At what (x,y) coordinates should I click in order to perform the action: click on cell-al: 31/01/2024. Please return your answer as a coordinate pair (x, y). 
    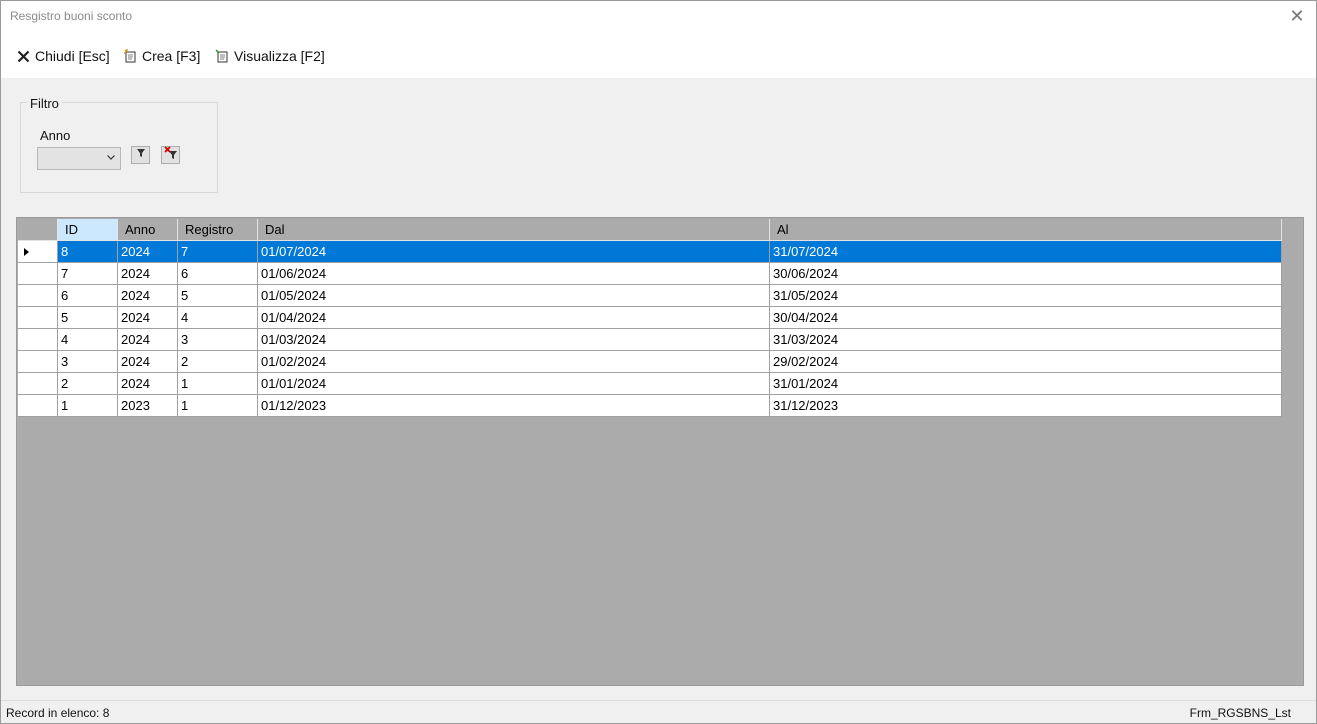
    Looking at the image, I should click on (1026, 384).